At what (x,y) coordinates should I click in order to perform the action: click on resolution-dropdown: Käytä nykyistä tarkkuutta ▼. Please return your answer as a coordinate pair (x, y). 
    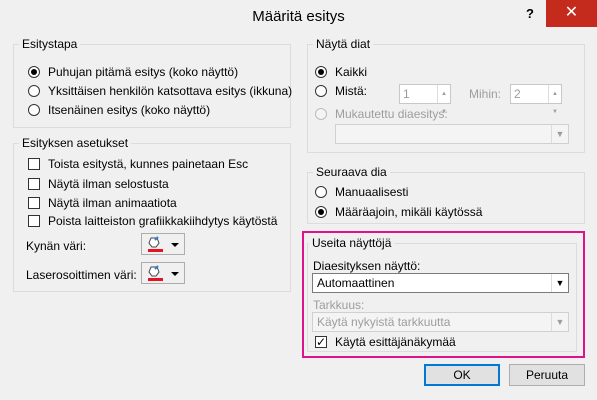
    Looking at the image, I should click on (440, 322).